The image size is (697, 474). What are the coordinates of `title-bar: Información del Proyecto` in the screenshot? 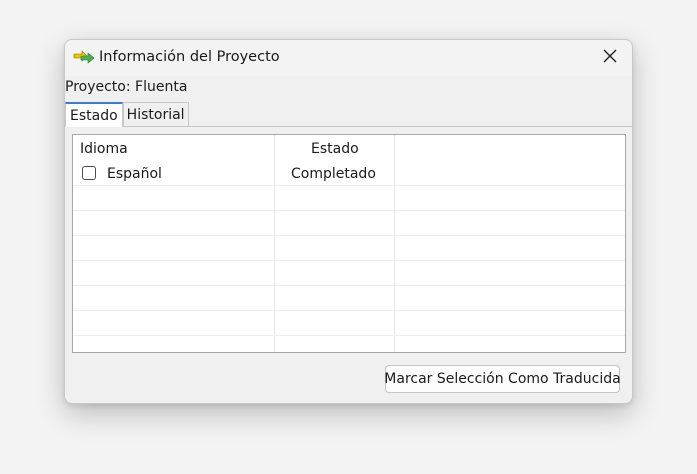 It's located at (348, 58).